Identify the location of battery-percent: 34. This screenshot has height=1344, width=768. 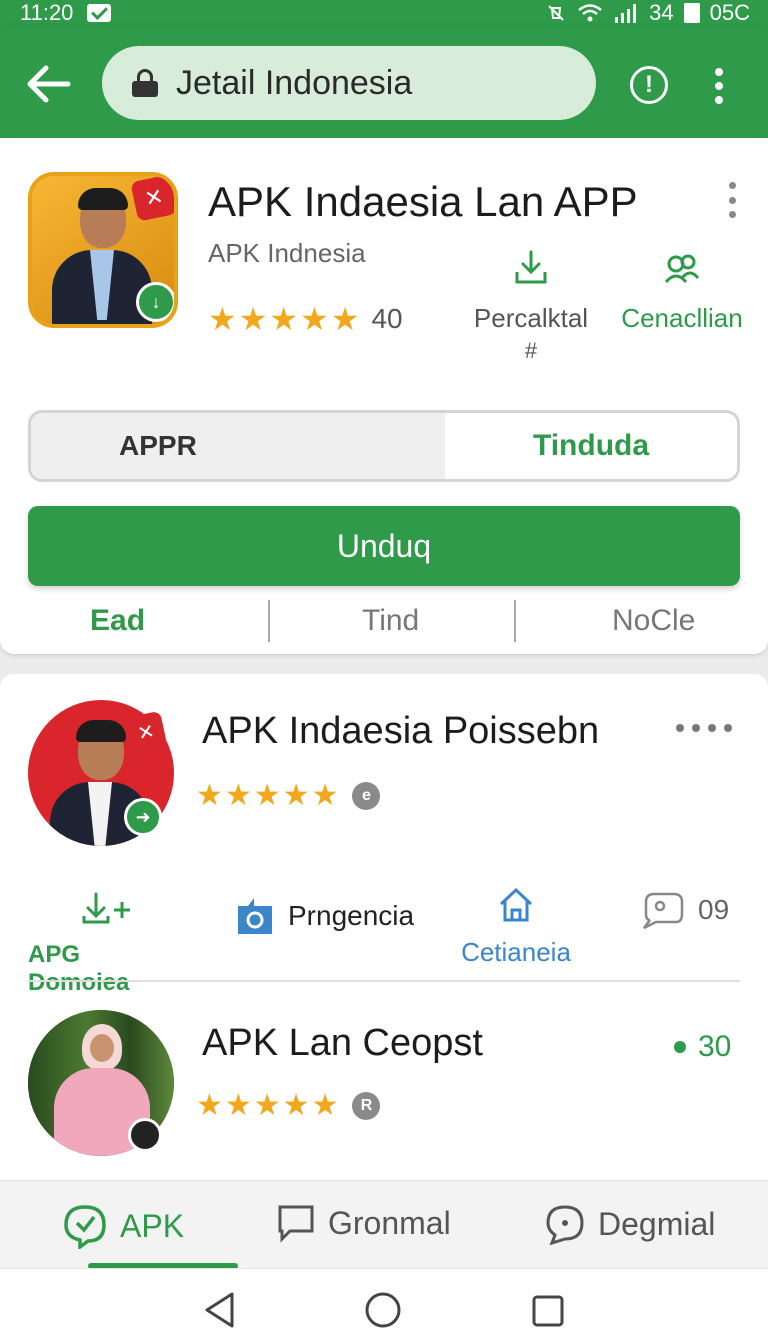
(661, 12).